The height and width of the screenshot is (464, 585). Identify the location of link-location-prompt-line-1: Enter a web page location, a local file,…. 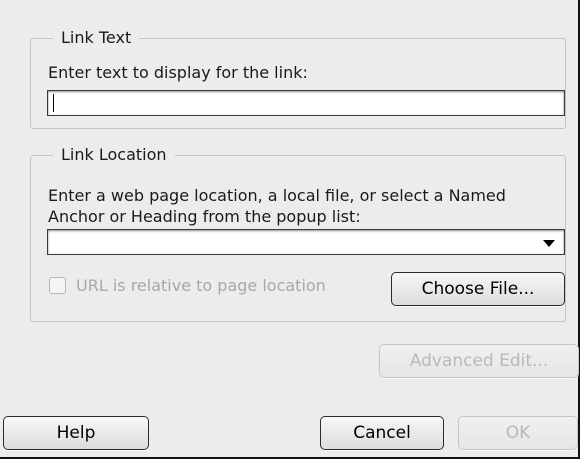
(277, 195).